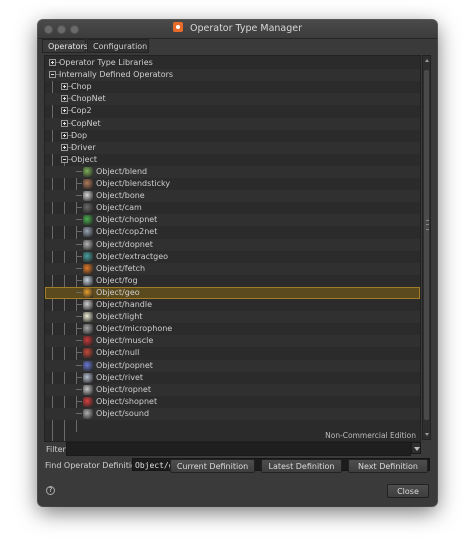 This screenshot has width=474, height=559. Describe the element at coordinates (232, 160) in the screenshot. I see `tree-row: Object` at that location.